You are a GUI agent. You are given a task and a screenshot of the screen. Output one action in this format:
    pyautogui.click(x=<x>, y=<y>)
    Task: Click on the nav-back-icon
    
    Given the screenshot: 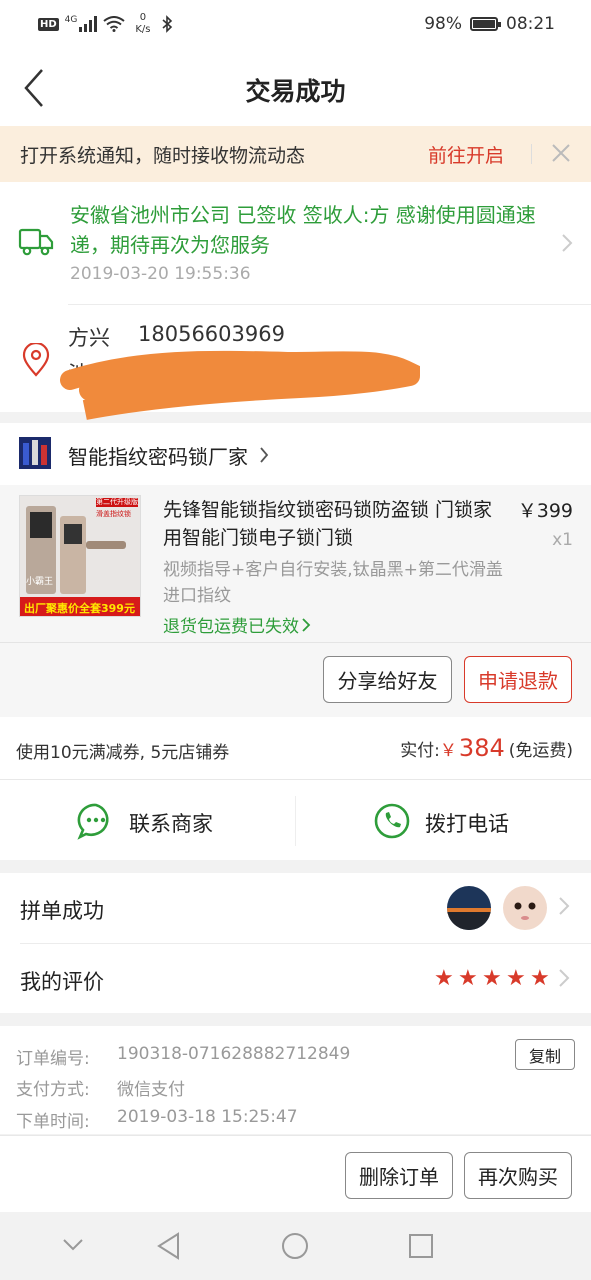 What is the action you would take?
    pyautogui.click(x=169, y=1246)
    